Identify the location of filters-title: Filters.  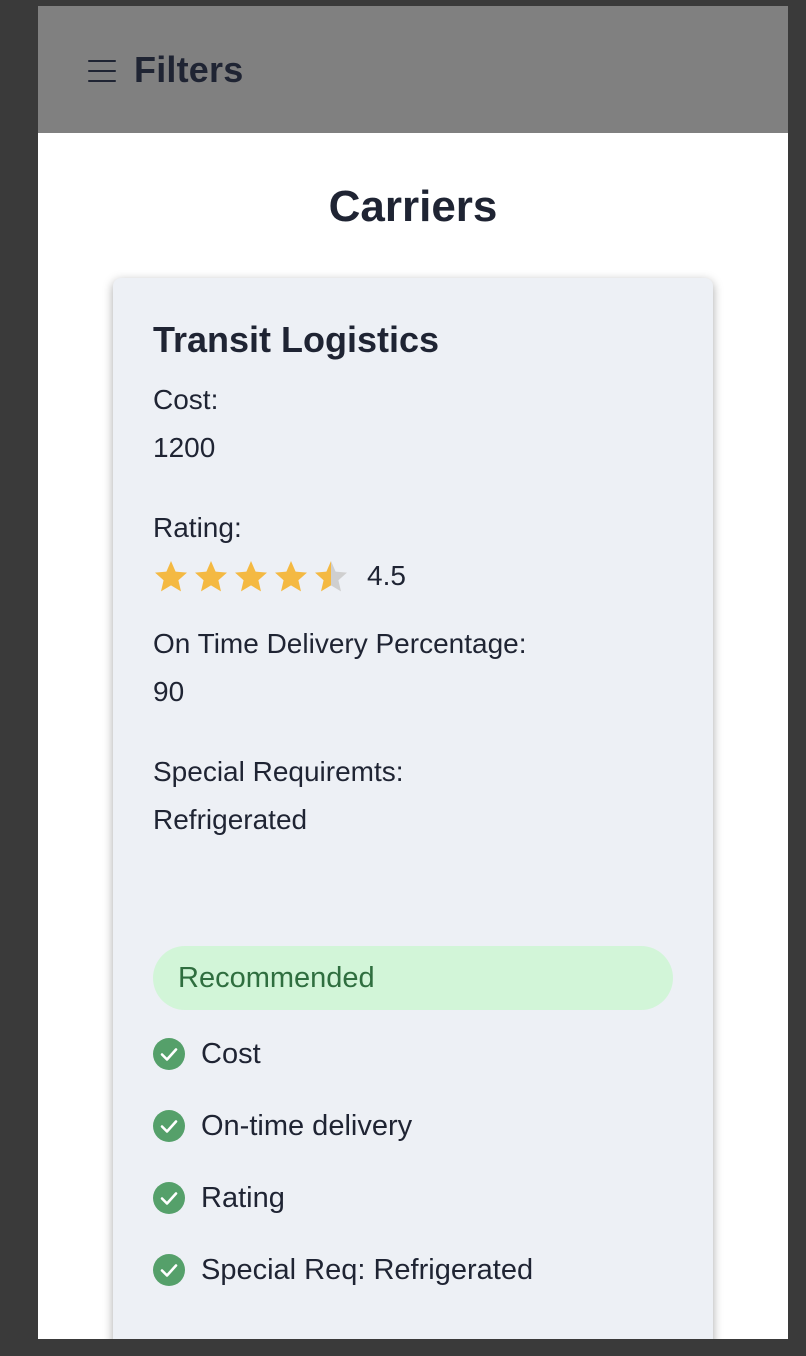
(188, 70).